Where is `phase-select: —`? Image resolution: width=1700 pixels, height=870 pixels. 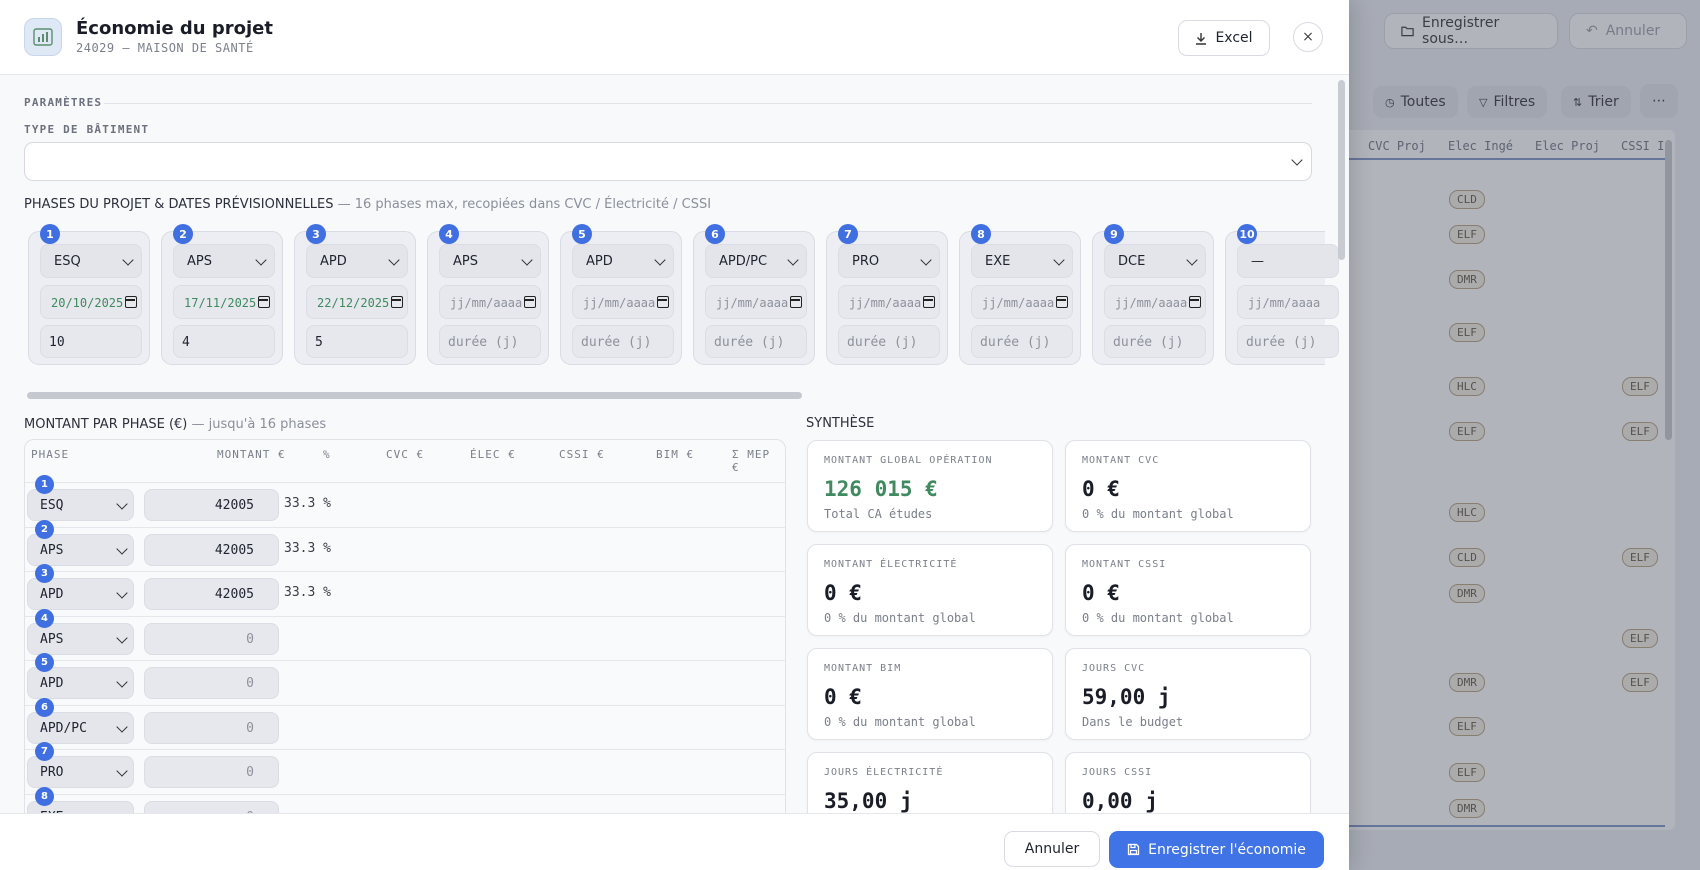
phase-select: — is located at coordinates (1288, 261).